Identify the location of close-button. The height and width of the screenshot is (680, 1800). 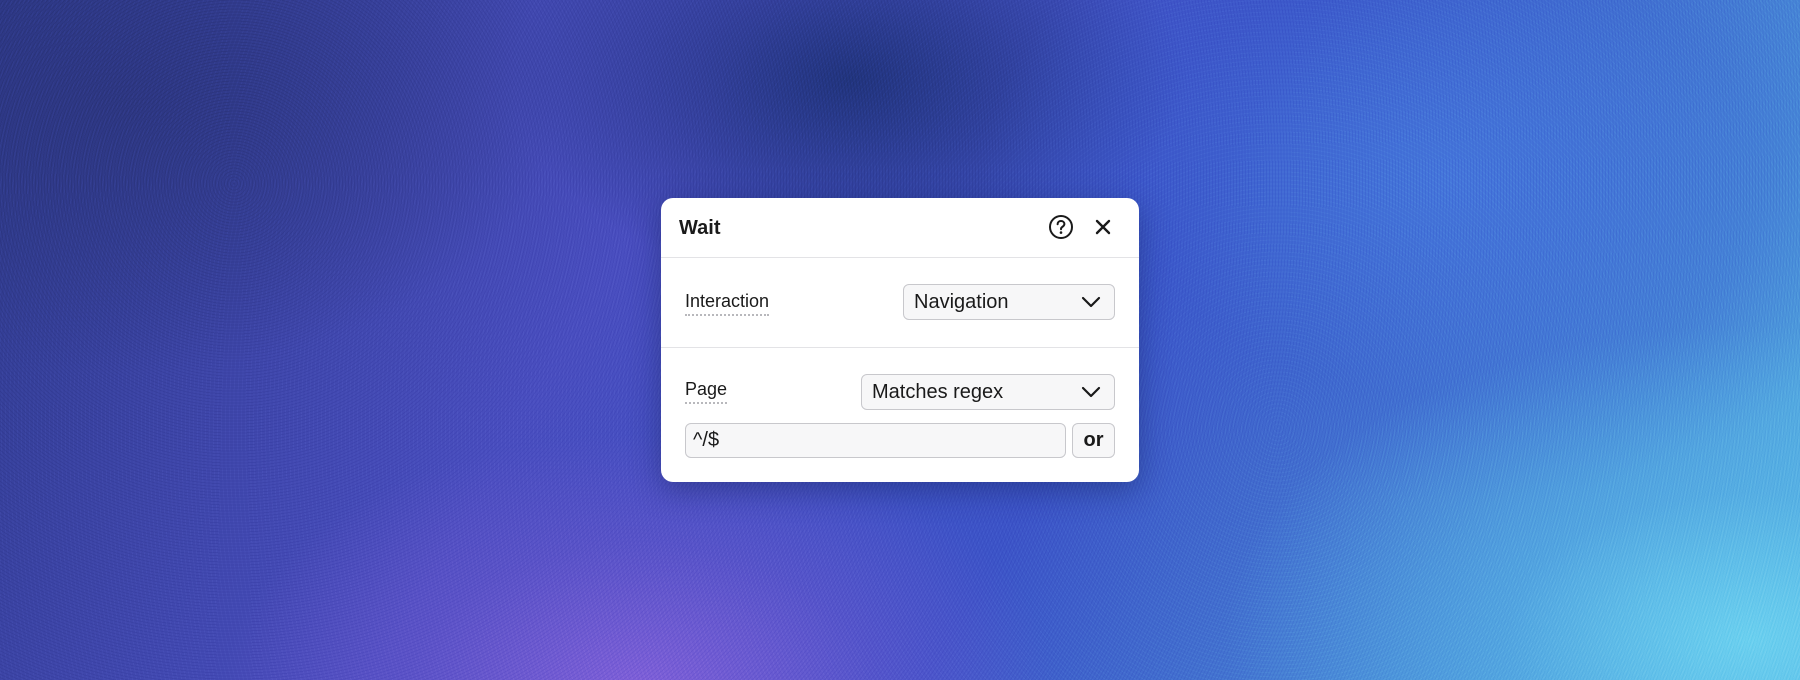
(1103, 227).